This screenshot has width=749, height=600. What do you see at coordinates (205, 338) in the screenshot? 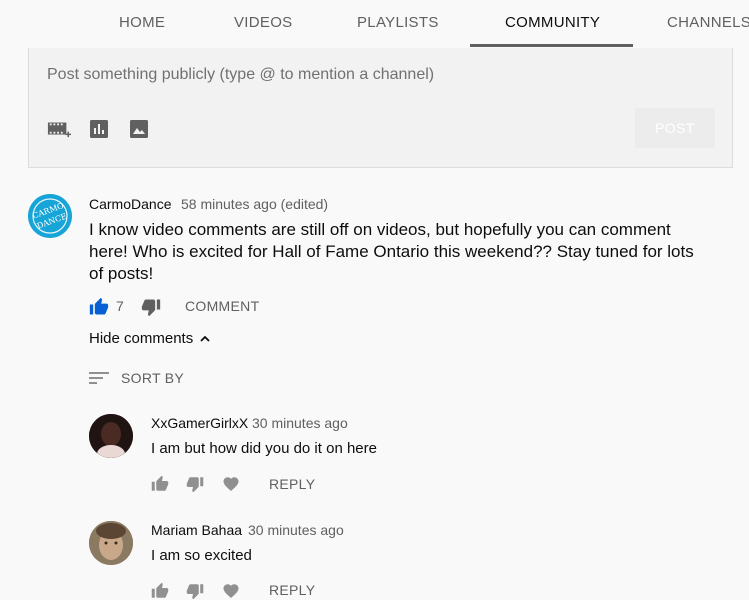
I see `chevron-up-icon` at bounding box center [205, 338].